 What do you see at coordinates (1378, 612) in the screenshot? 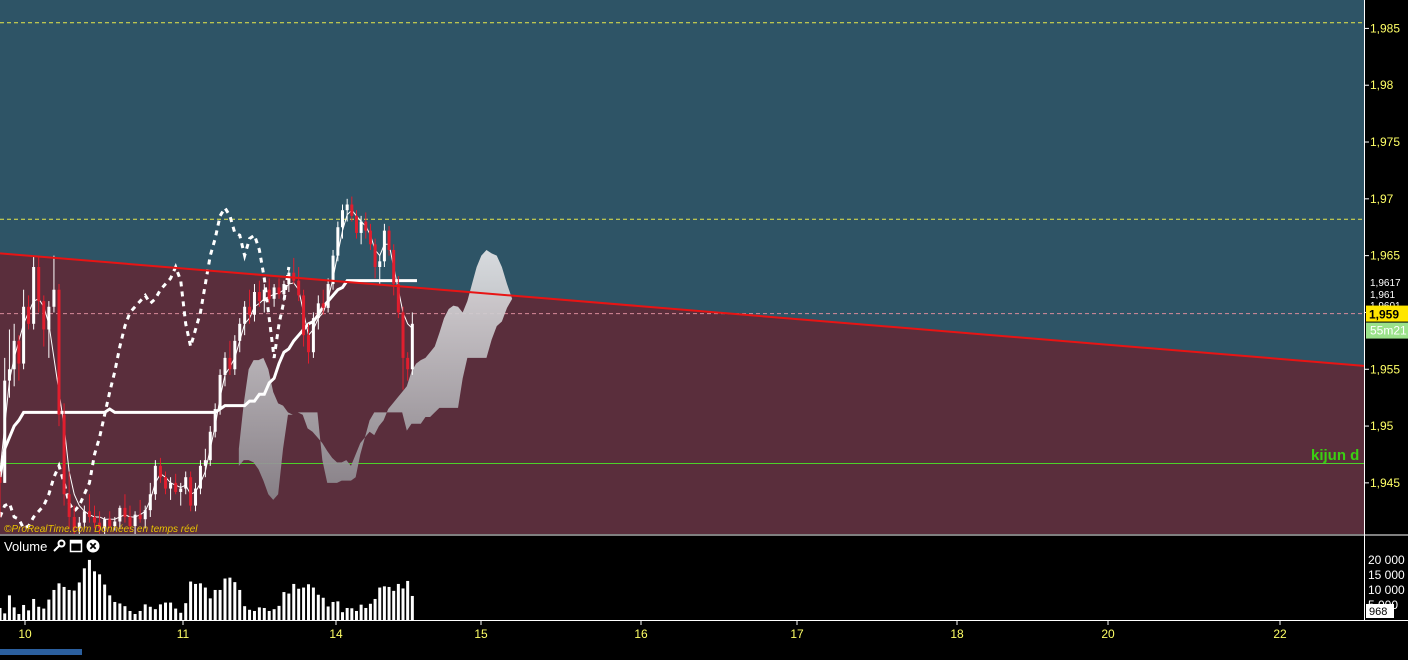
I see `current-volume-label: 968` at bounding box center [1378, 612].